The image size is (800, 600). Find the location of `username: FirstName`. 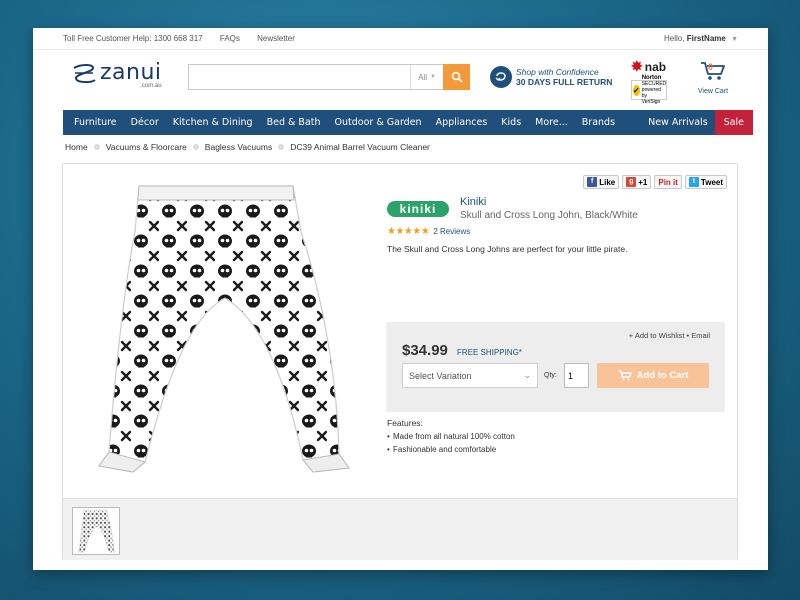

username: FirstName is located at coordinates (706, 38).